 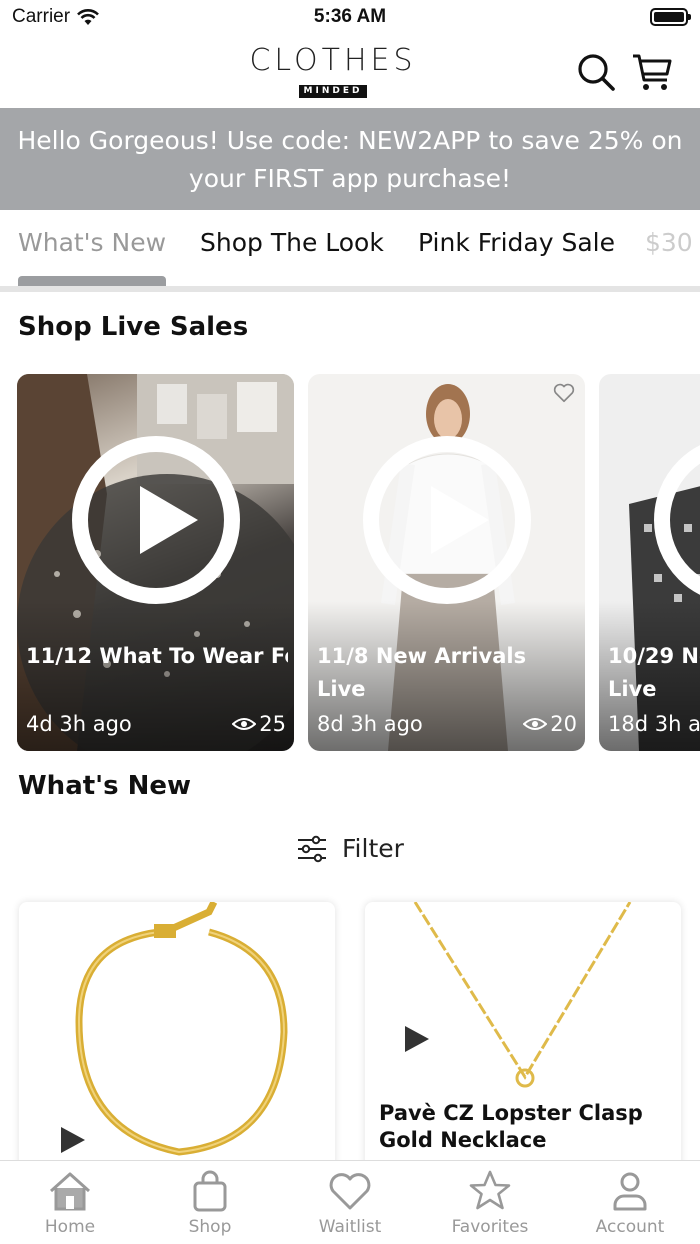 I want to click on tab-indicator, so click(x=92, y=281).